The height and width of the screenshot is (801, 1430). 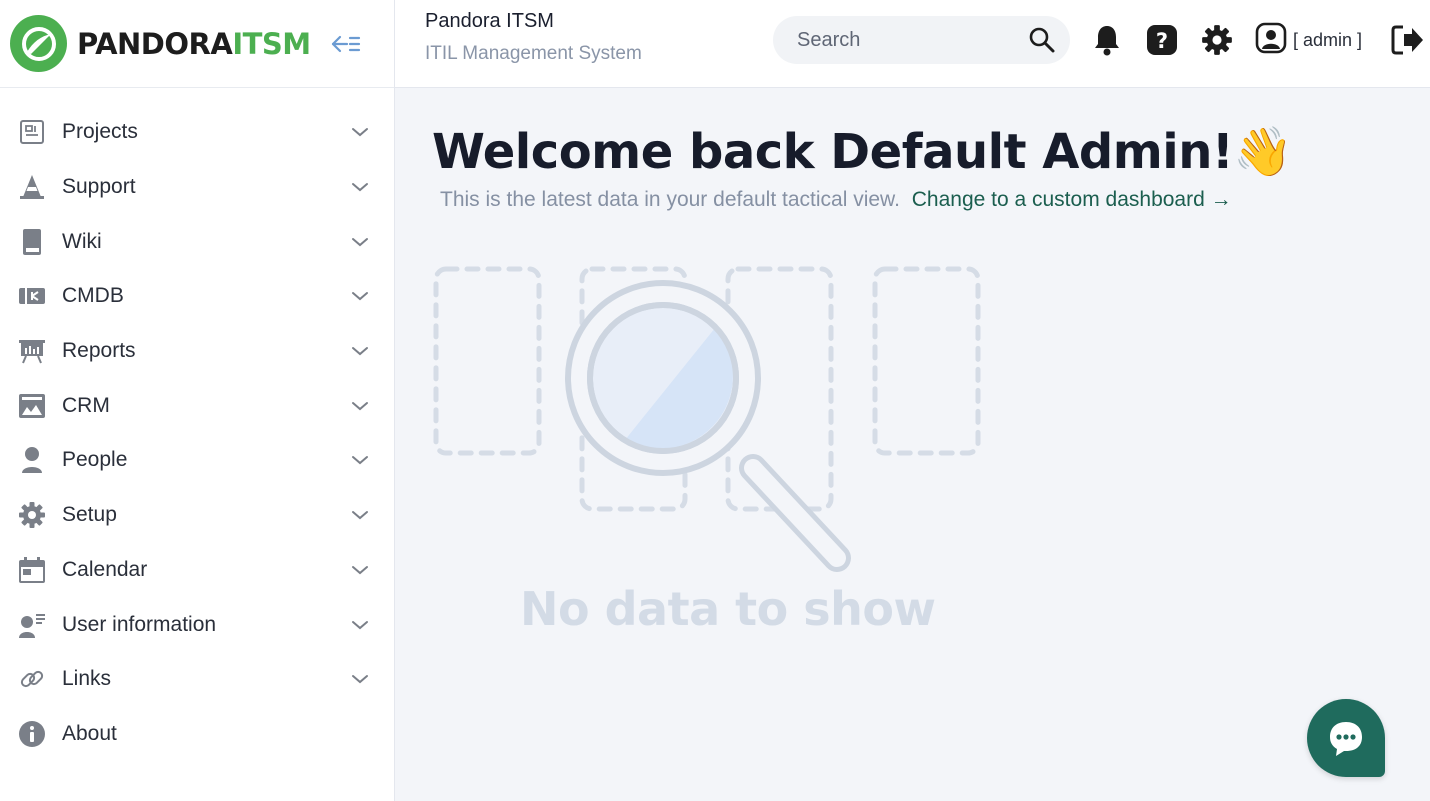 I want to click on user-avatar-icon, so click(x=1271, y=40).